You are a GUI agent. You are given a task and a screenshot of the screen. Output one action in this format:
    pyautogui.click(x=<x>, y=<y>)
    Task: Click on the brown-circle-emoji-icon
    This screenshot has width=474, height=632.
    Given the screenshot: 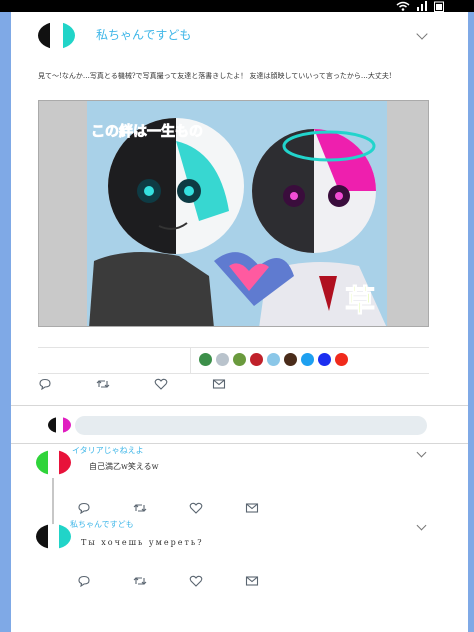 What is the action you would take?
    pyautogui.click(x=290, y=359)
    